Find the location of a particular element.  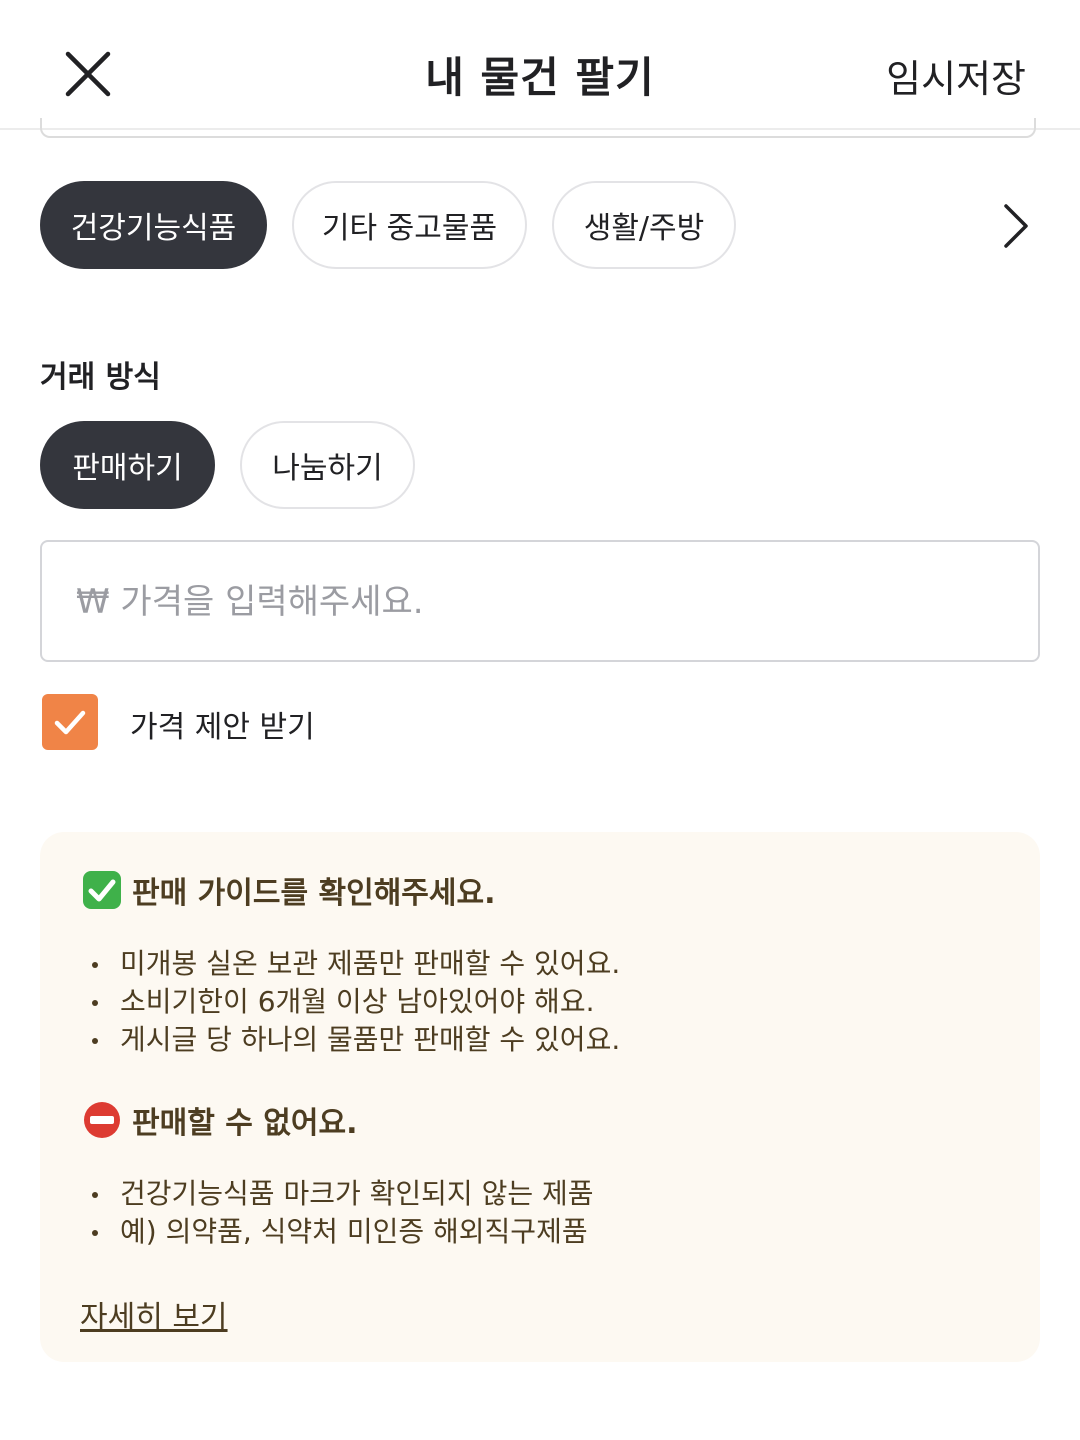

category-chip-living-kitchen: 생활/주방 is located at coordinates (644, 225).